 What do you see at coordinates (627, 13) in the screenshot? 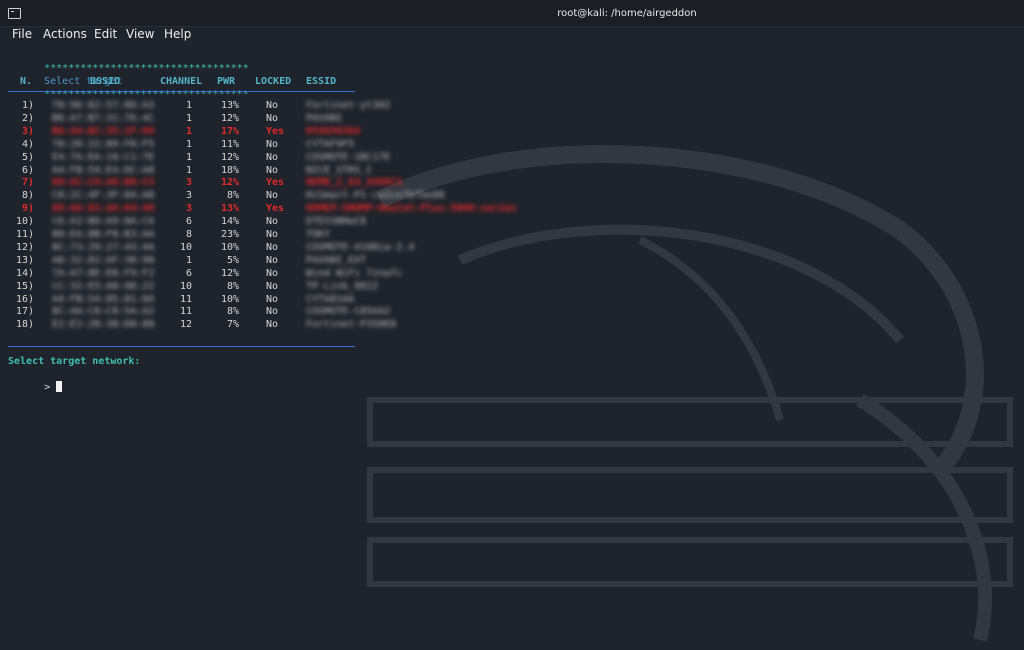
I see `window-title: root@kali: /home/airgeddon` at bounding box center [627, 13].